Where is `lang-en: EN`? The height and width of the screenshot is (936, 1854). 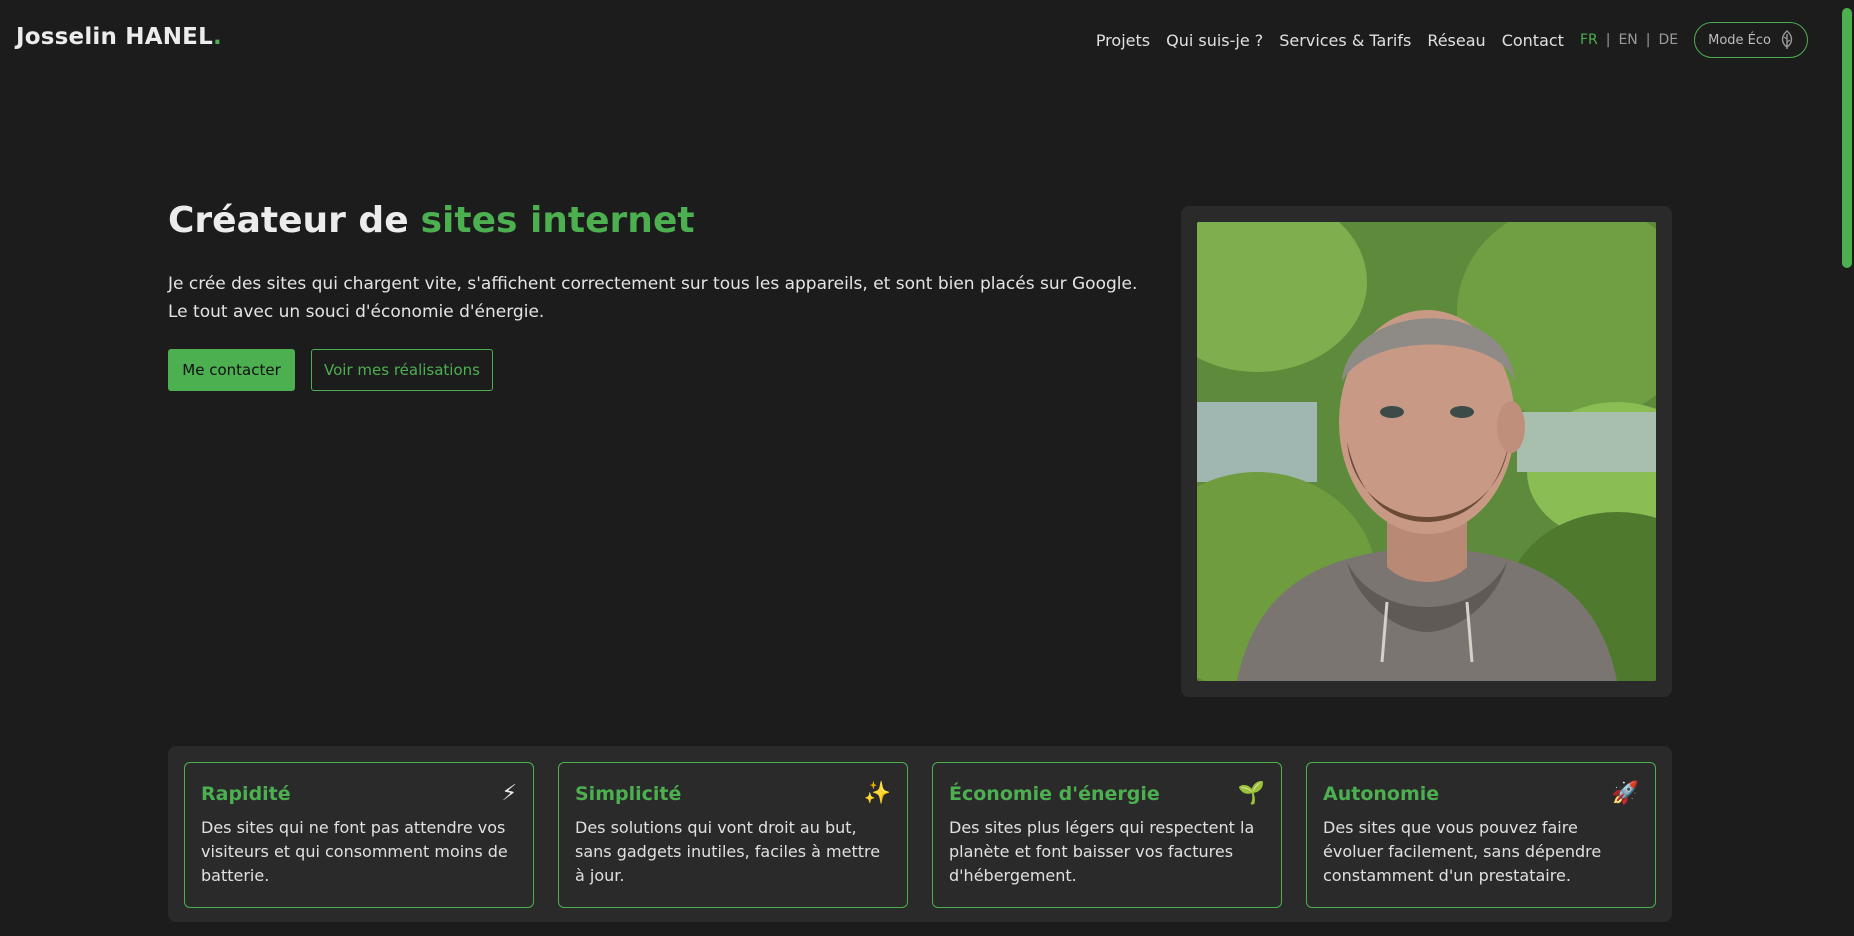 lang-en: EN is located at coordinates (1627, 40).